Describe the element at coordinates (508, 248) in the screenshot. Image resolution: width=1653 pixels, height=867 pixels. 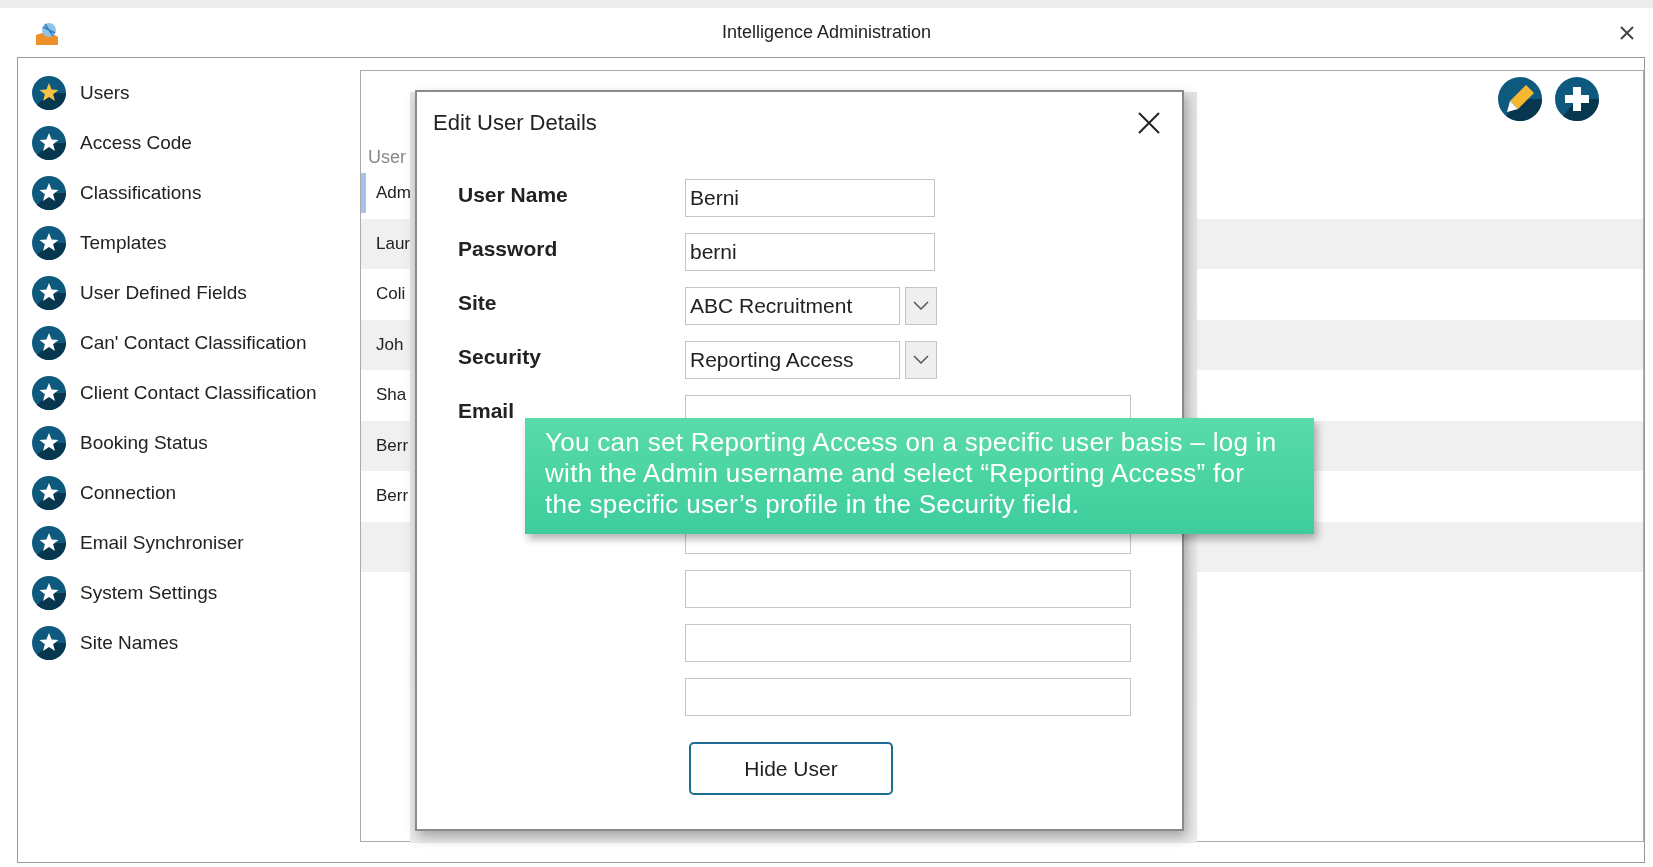
I see `field-label: Password` at that location.